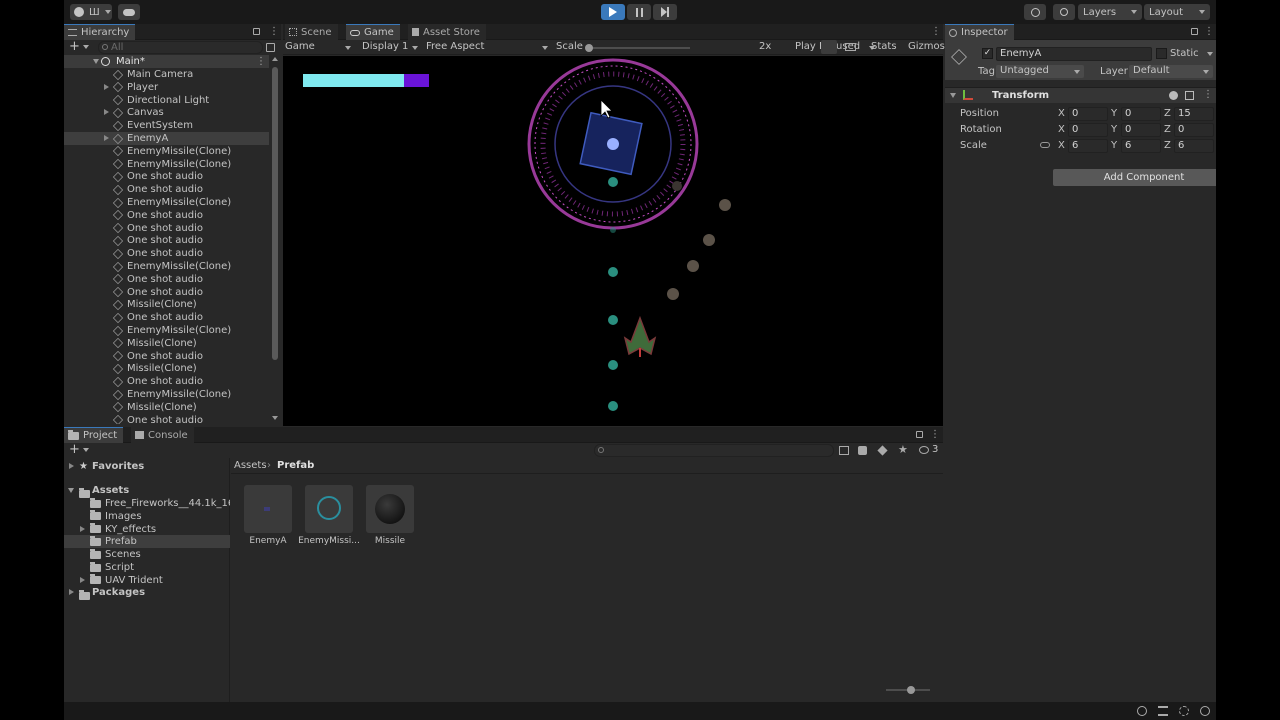 Image resolution: width=1280 pixels, height=720 pixels. I want to click on layer-dropdown: Default, so click(1171, 71).